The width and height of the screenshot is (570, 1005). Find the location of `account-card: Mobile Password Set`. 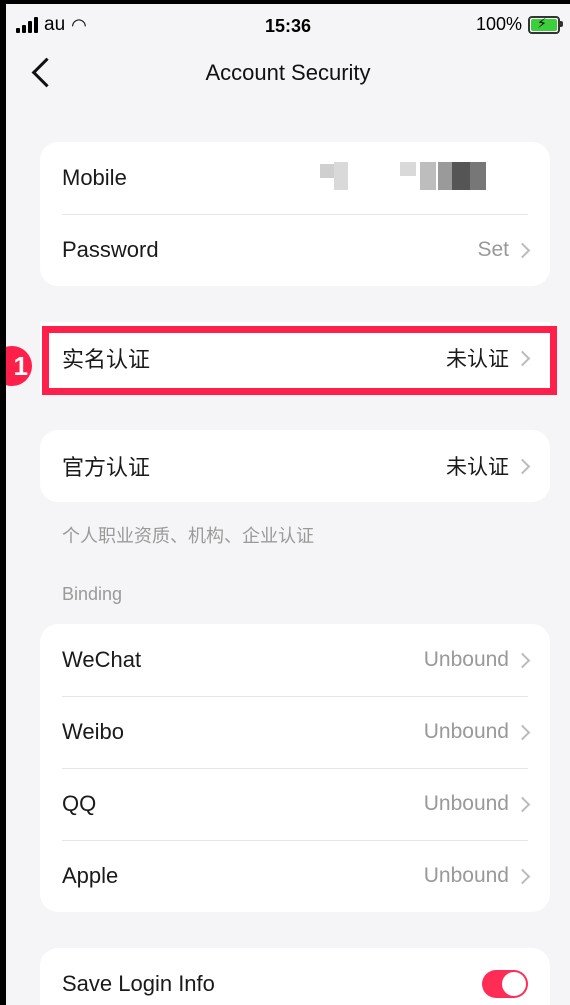

account-card: Mobile Password Set is located at coordinates (295, 214).